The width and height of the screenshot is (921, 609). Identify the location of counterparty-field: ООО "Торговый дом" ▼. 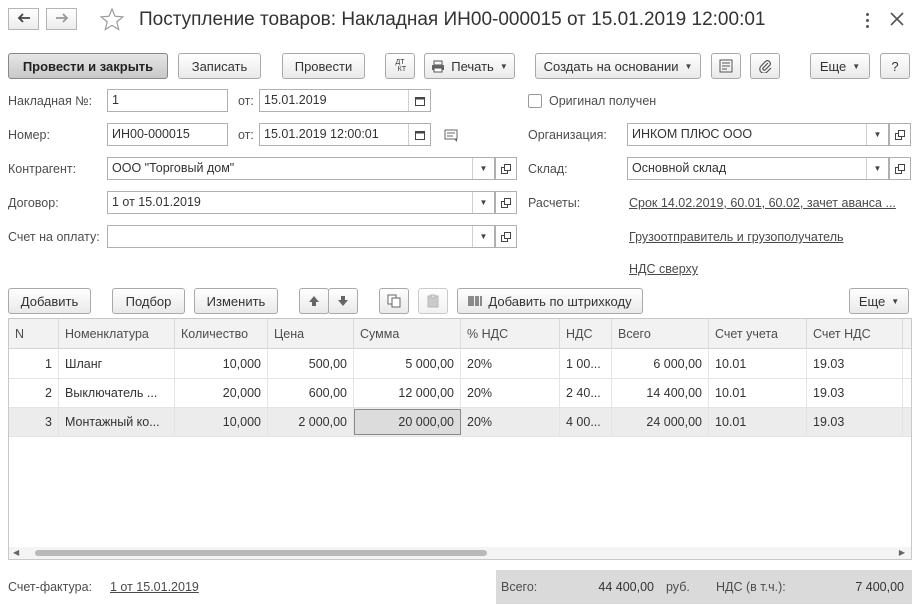
(301, 168).